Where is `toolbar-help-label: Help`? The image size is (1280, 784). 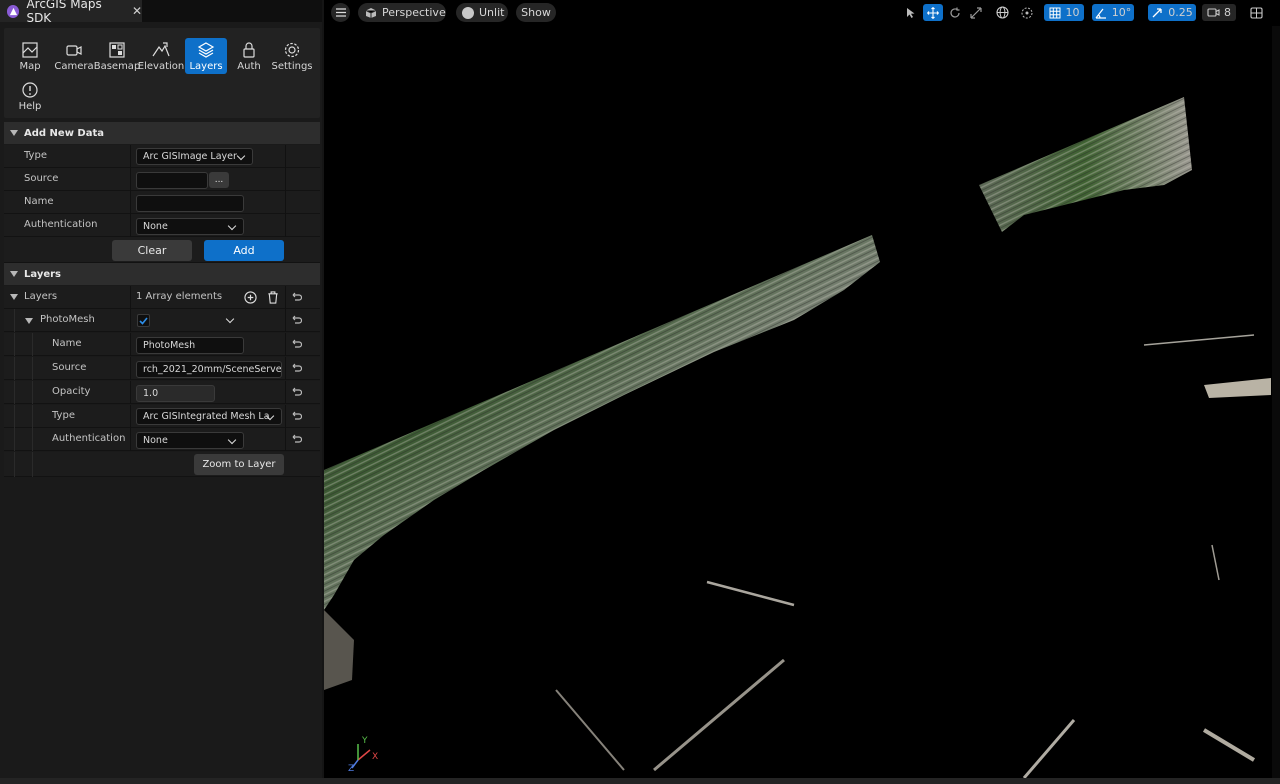
toolbar-help-label: Help is located at coordinates (30, 106).